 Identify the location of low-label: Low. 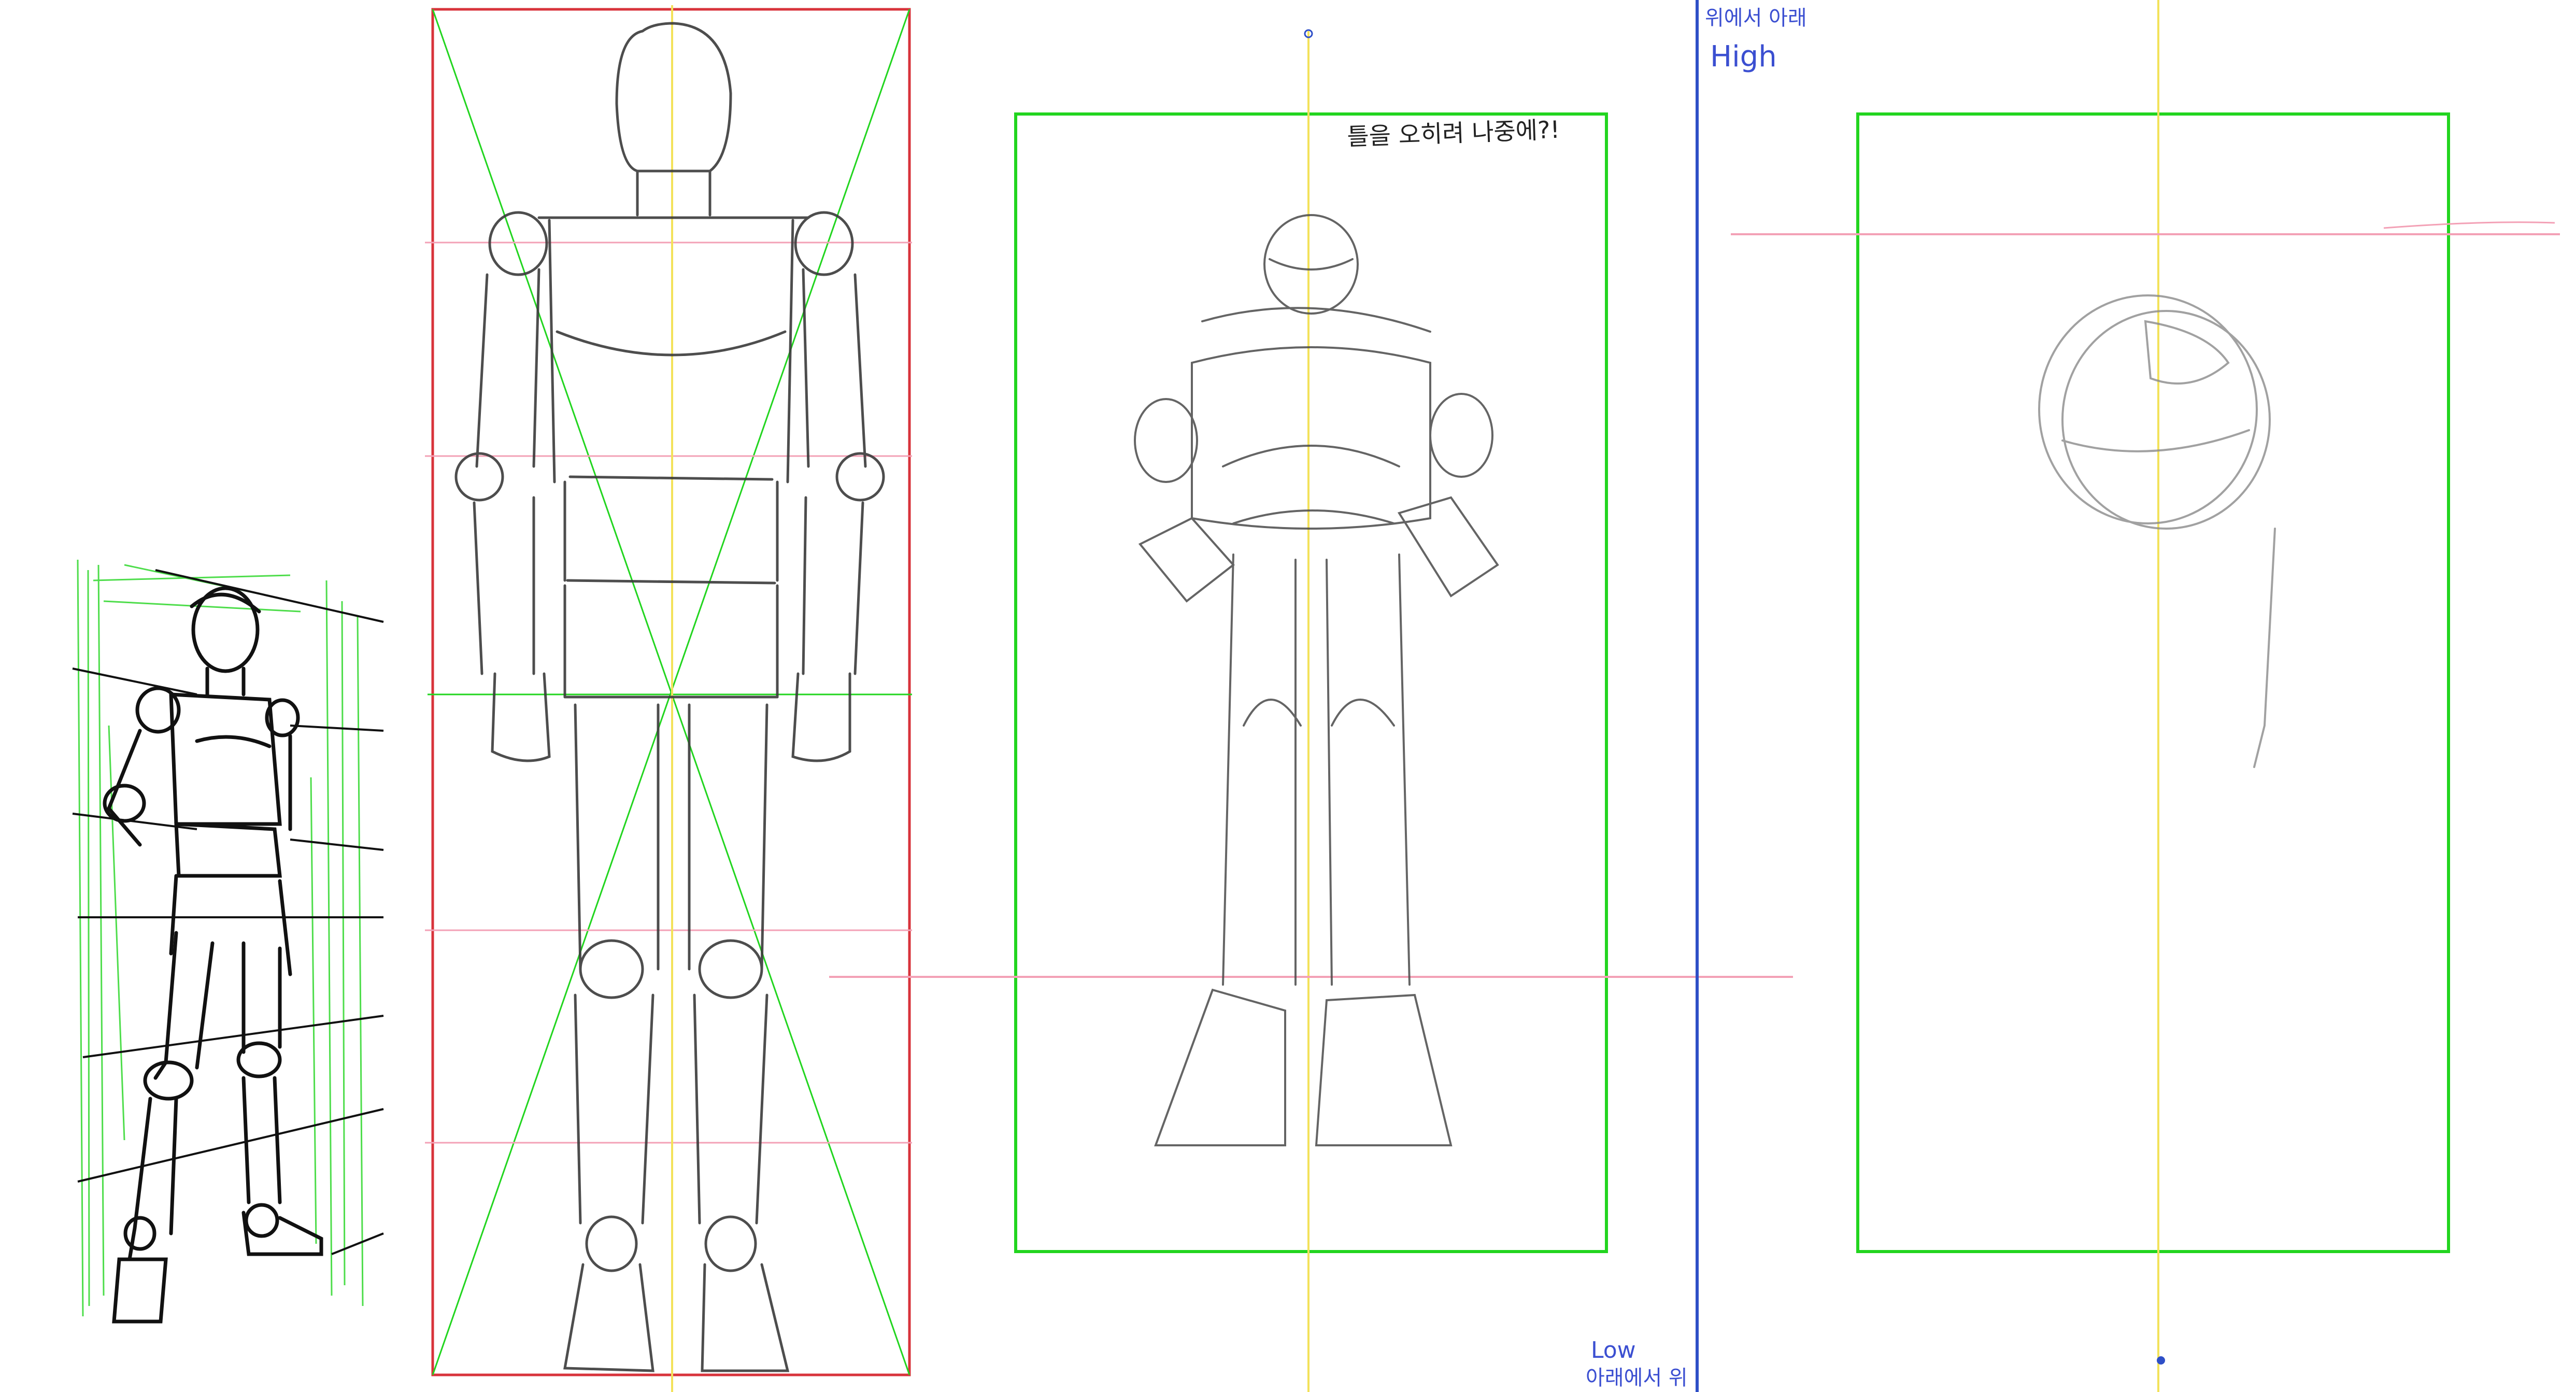
(1613, 1350).